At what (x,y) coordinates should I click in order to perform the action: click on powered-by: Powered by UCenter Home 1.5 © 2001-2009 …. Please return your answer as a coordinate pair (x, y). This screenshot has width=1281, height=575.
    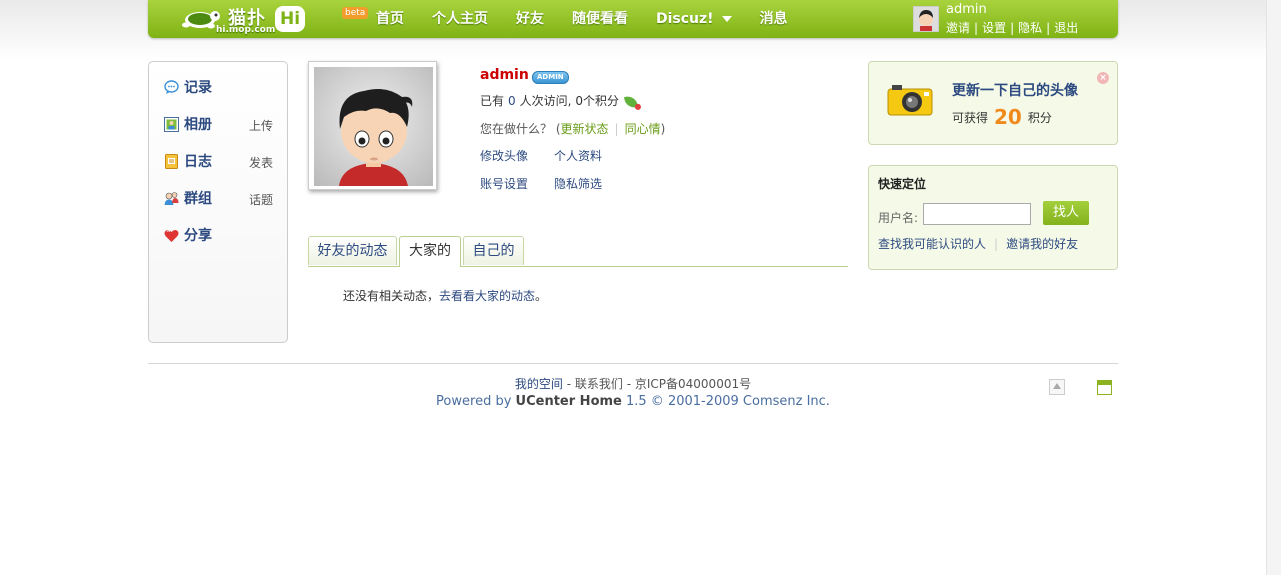
    Looking at the image, I should click on (633, 401).